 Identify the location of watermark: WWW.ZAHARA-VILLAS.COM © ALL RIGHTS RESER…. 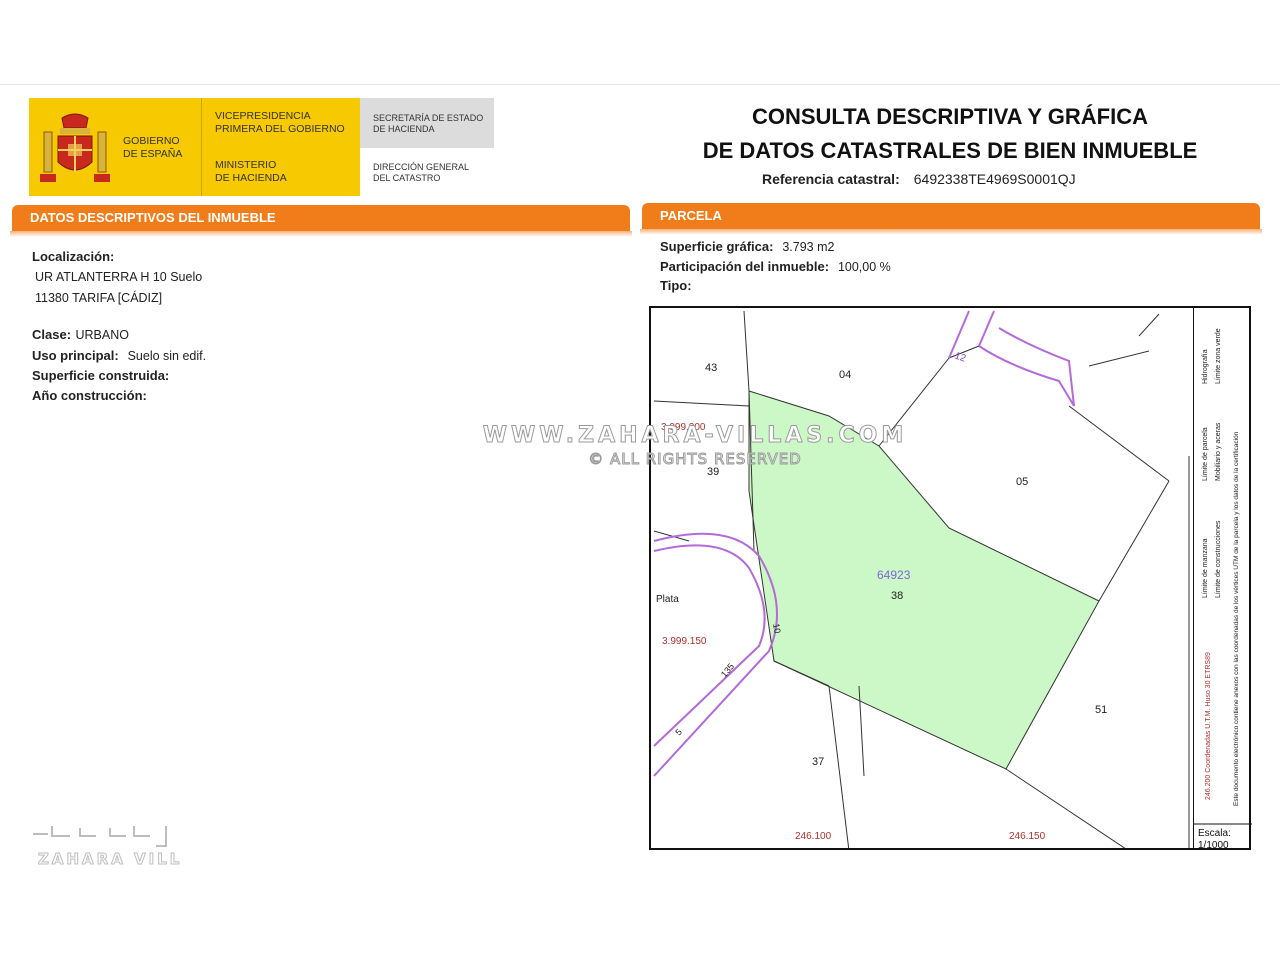
(695, 446).